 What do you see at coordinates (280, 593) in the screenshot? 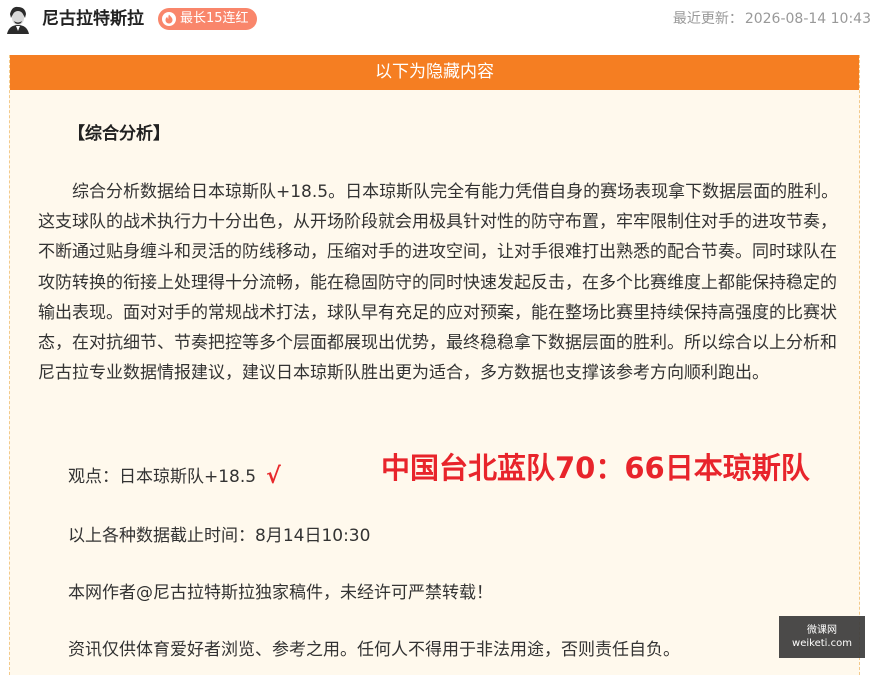
I see `copyright-notice: 本网作者@尼古拉特斯拉独家稿件，未经许可严禁转载！` at bounding box center [280, 593].